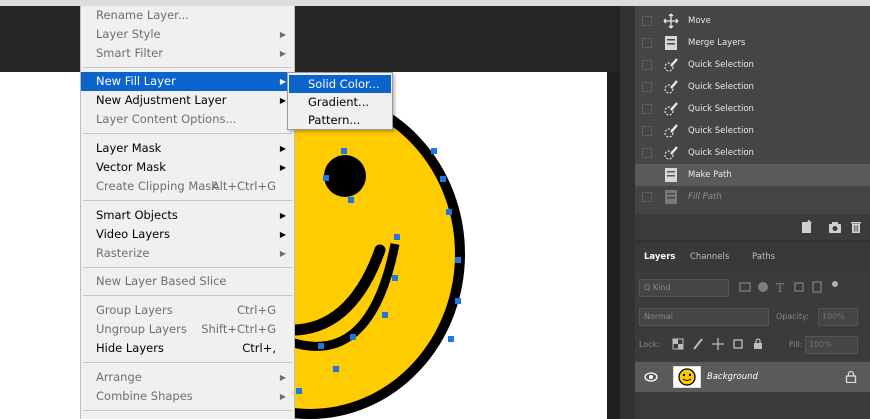  I want to click on layers-panel-tabs: Layers Channels Paths, so click(752, 257).